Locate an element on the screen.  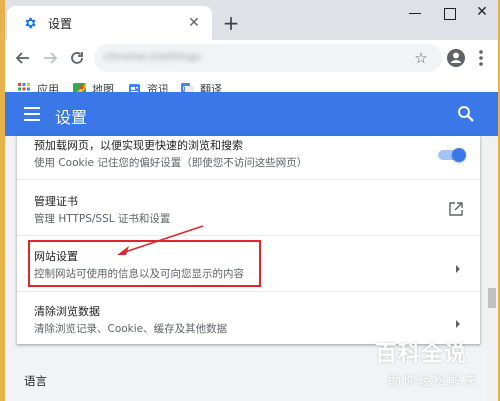
watermark-sub: 助你轻松解决 is located at coordinates (433, 381).